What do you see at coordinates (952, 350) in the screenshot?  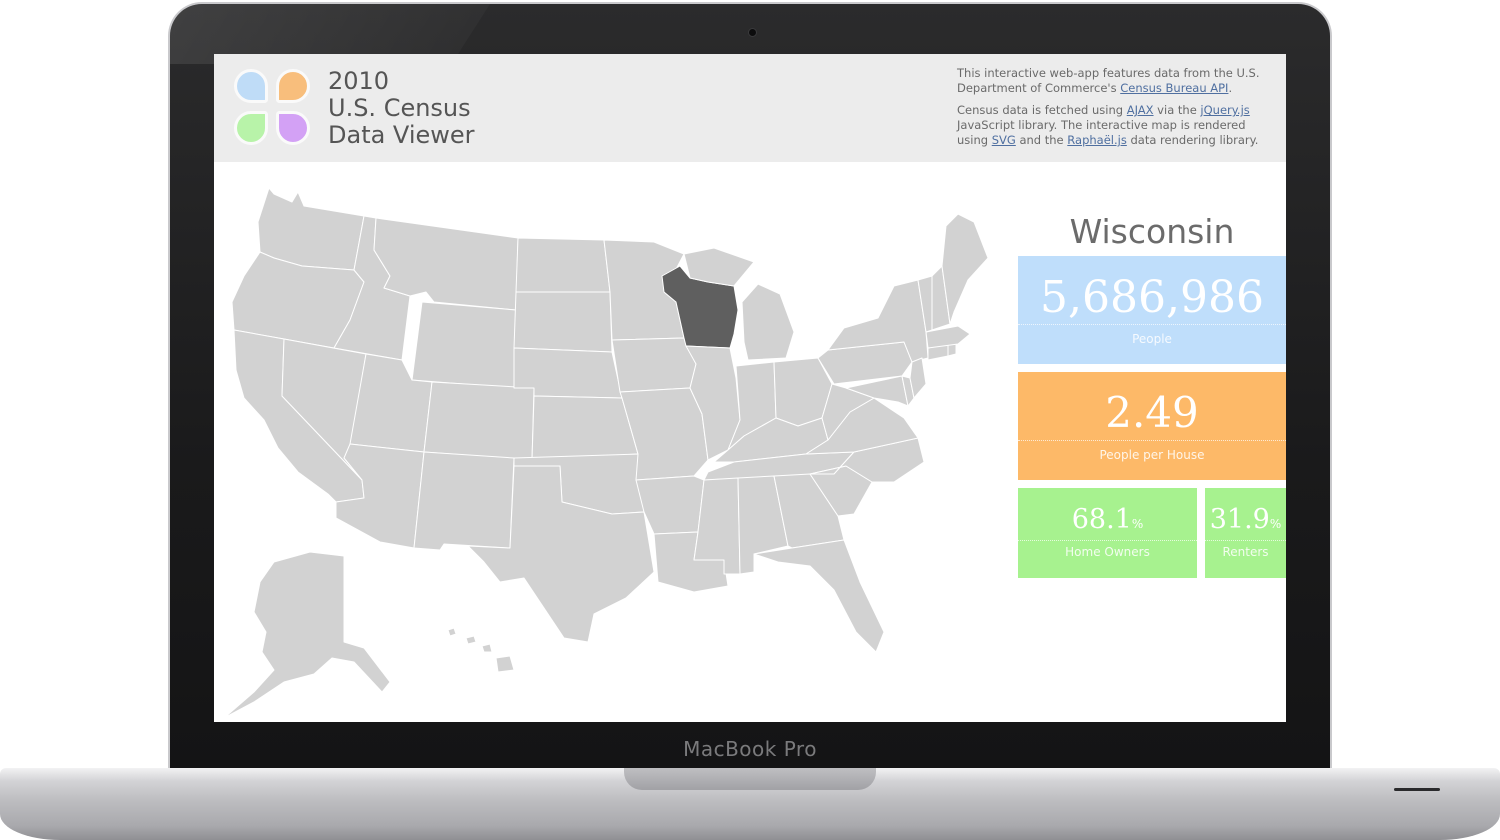 I see `state-rhode-island` at bounding box center [952, 350].